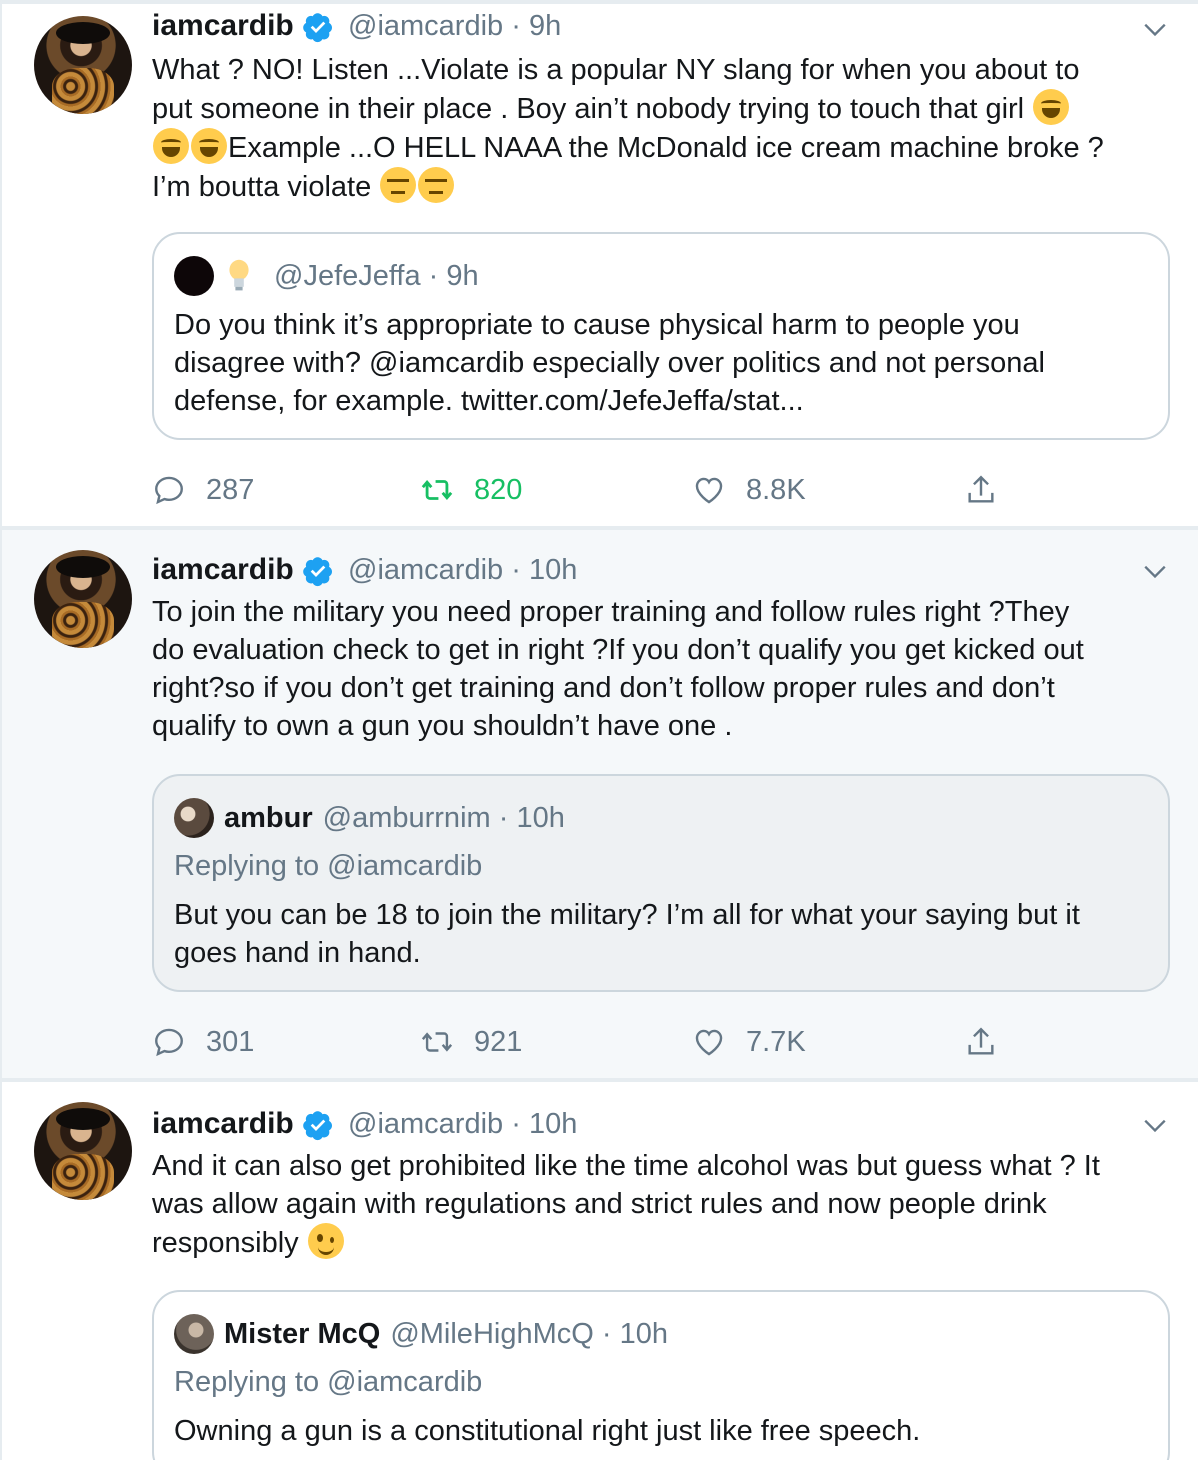  I want to click on quote-header: @JefeJeffa · 9h, so click(326, 276).